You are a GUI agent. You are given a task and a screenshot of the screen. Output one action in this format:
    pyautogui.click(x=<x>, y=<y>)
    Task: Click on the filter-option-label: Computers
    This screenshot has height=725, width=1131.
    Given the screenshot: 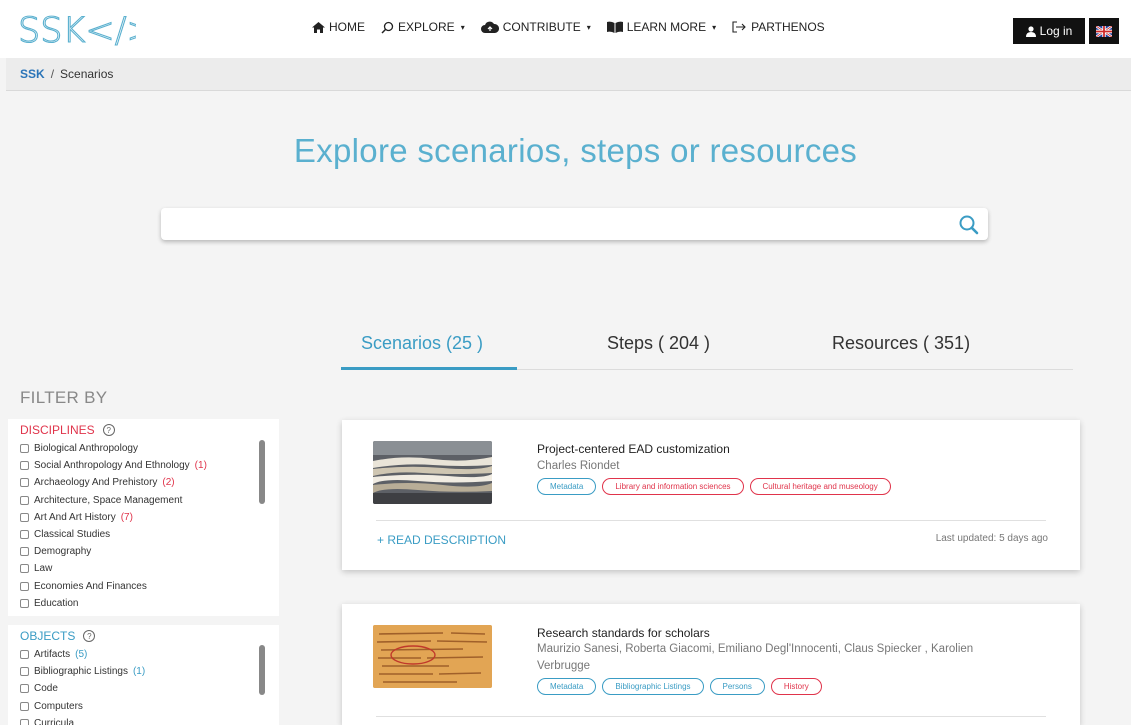 What is the action you would take?
    pyautogui.click(x=58, y=706)
    